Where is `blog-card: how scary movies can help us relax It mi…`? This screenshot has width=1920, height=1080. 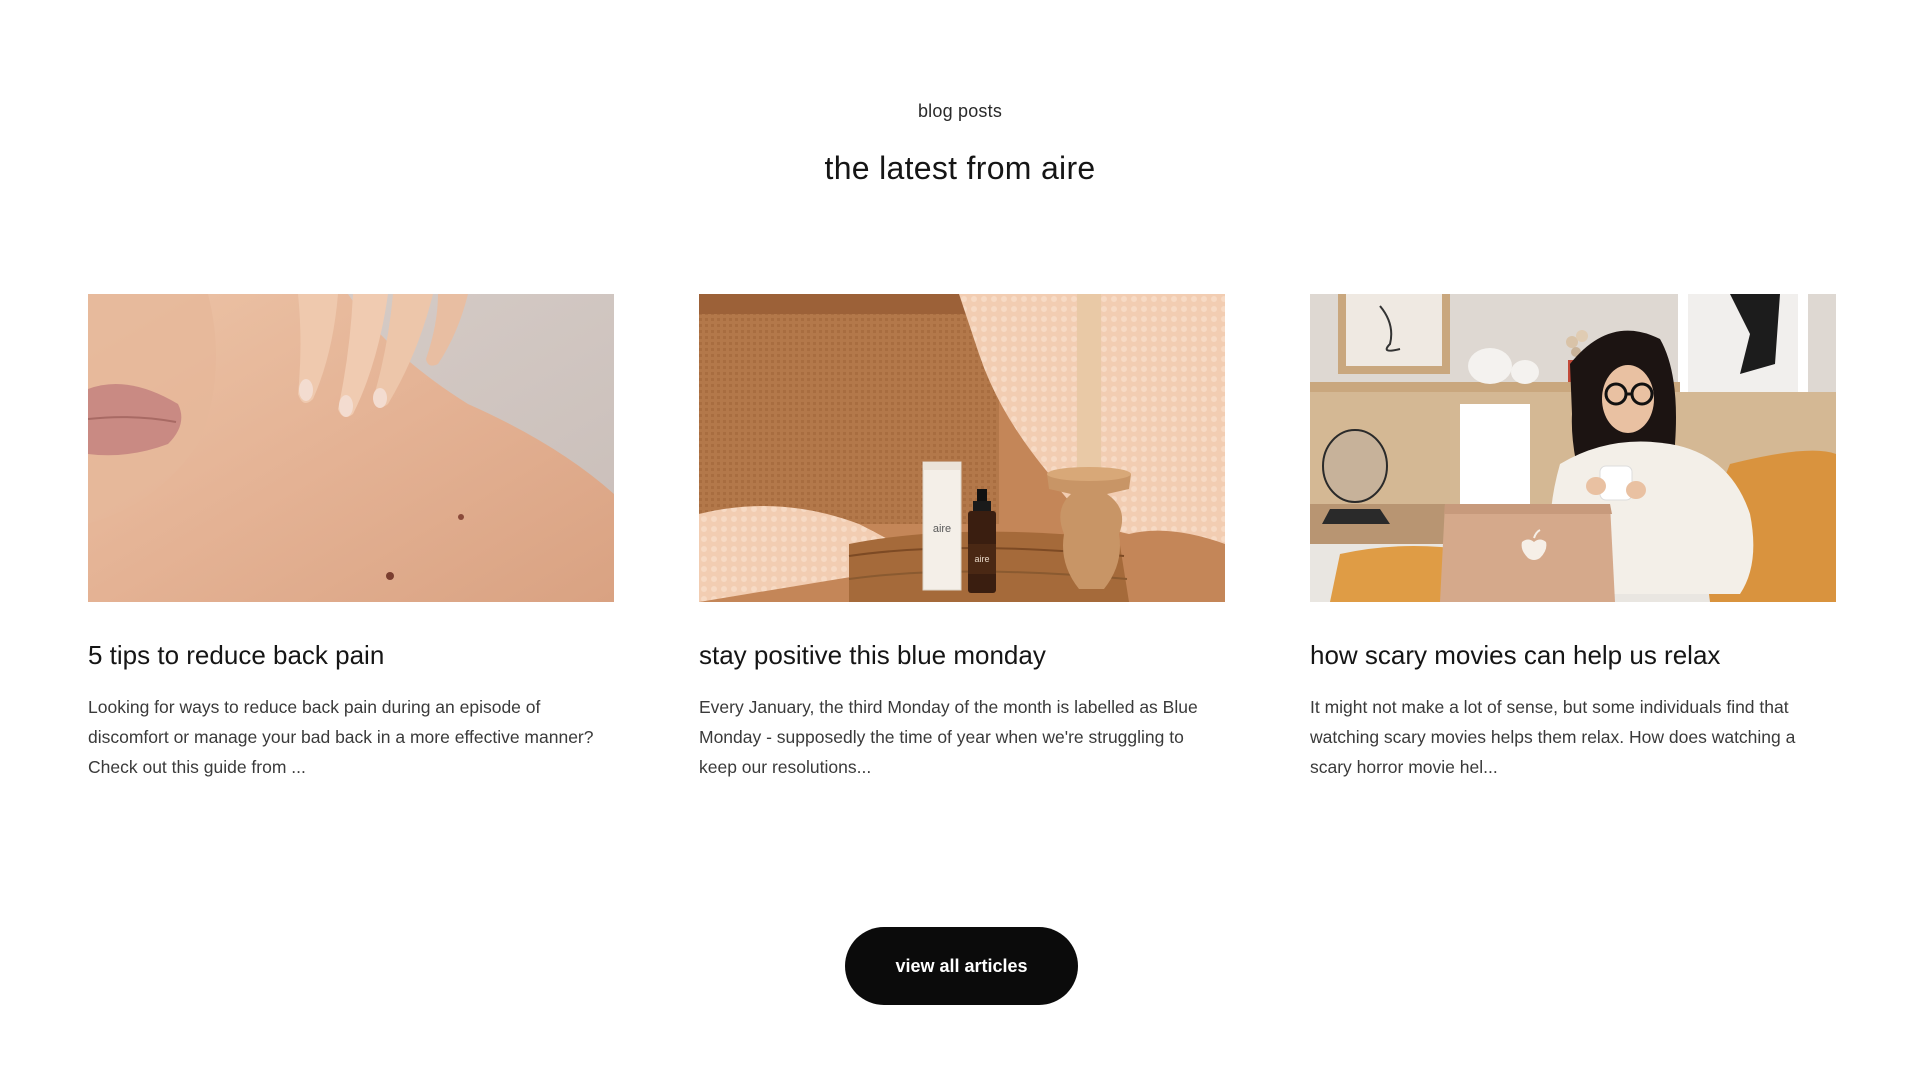 blog-card: how scary movies can help us relax It mi… is located at coordinates (1573, 538).